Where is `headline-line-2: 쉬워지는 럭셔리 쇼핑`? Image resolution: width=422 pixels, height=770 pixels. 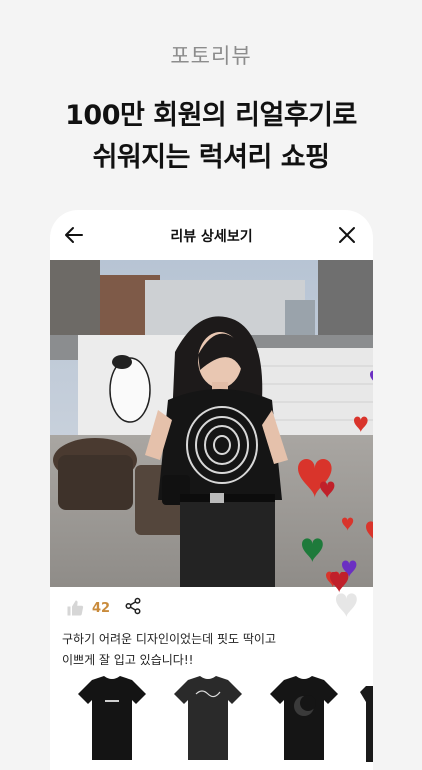 headline-line-2: 쉬워지는 럭셔리 쇼핑 is located at coordinates (211, 157).